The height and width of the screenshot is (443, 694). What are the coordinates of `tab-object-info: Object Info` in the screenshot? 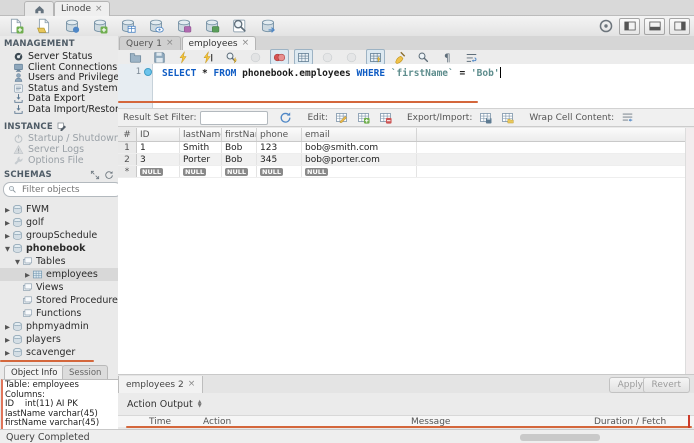 It's located at (34, 372).